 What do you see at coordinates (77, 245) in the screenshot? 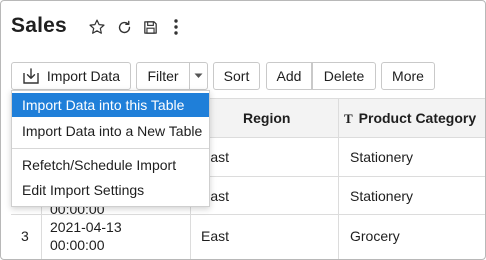
I see `cell-time: 00:00:00` at bounding box center [77, 245].